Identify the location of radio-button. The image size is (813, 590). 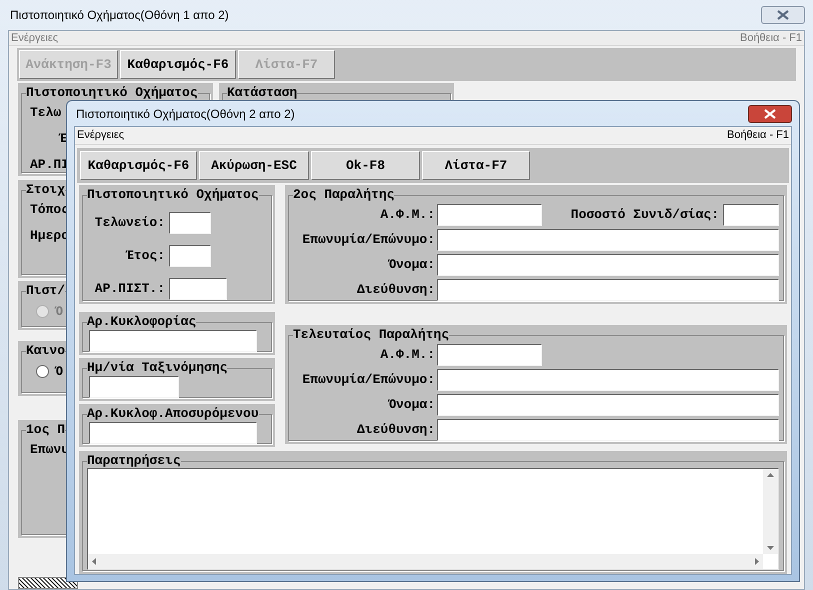
(42, 371).